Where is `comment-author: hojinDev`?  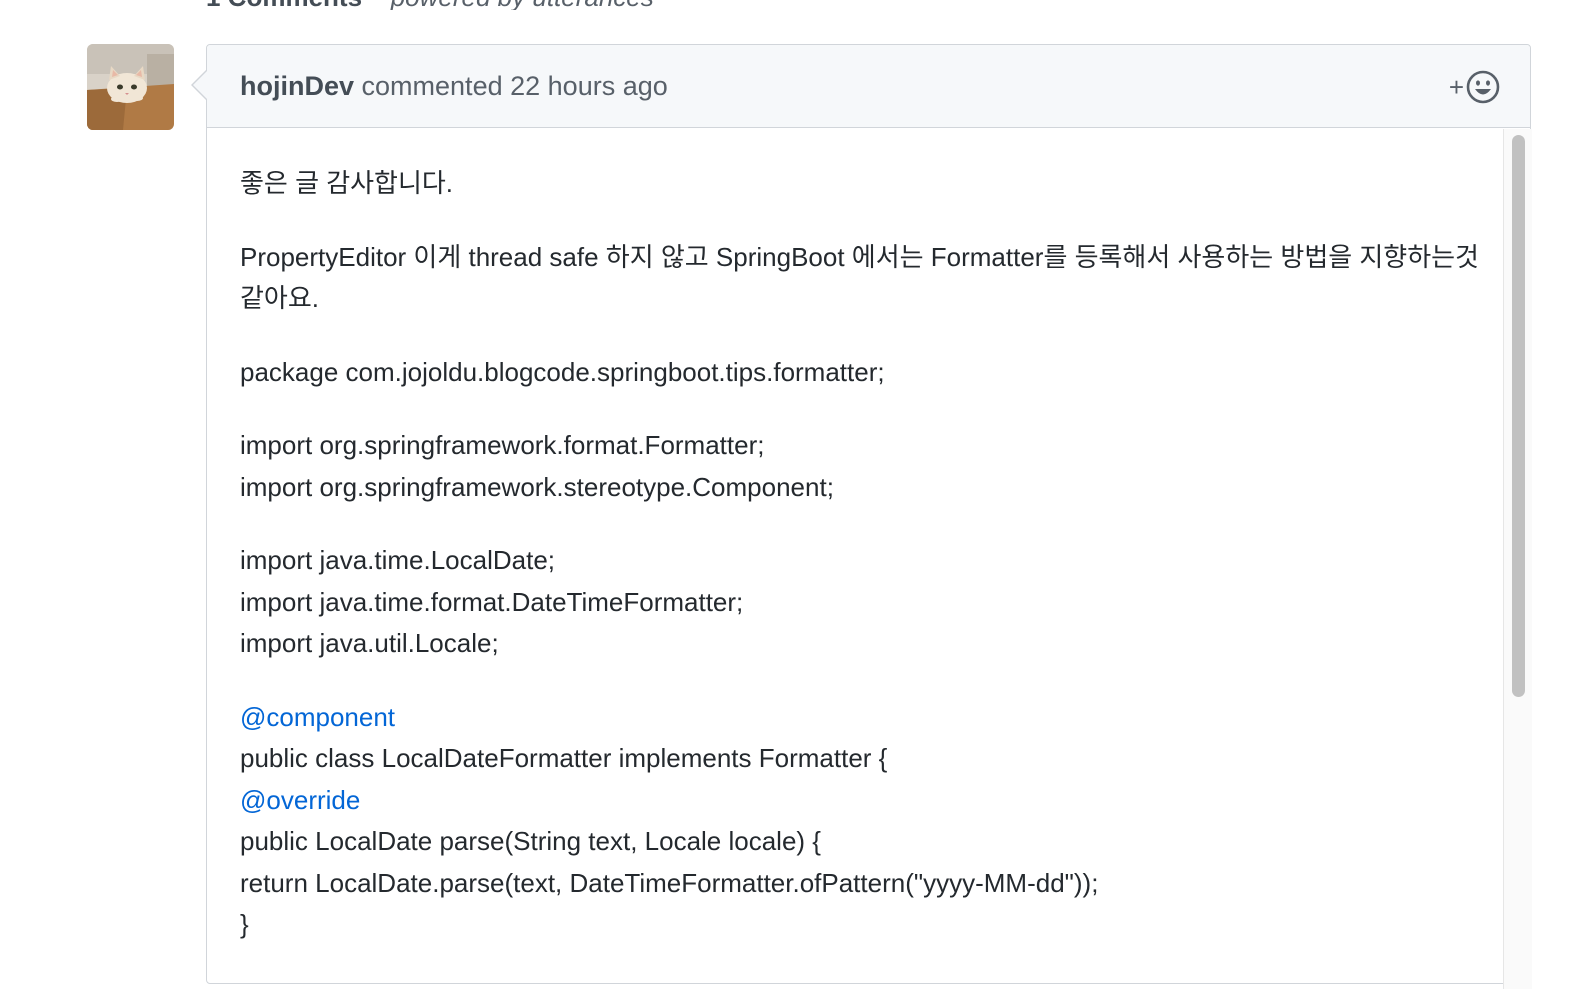
comment-author: hojinDev is located at coordinates (297, 86).